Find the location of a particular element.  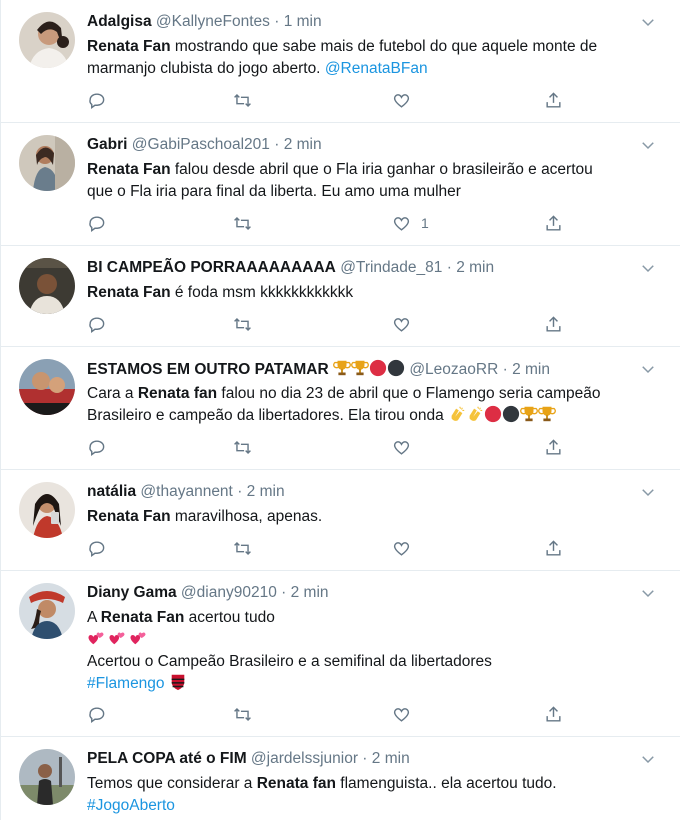

mention-link: @RenataBFan is located at coordinates (376, 68).